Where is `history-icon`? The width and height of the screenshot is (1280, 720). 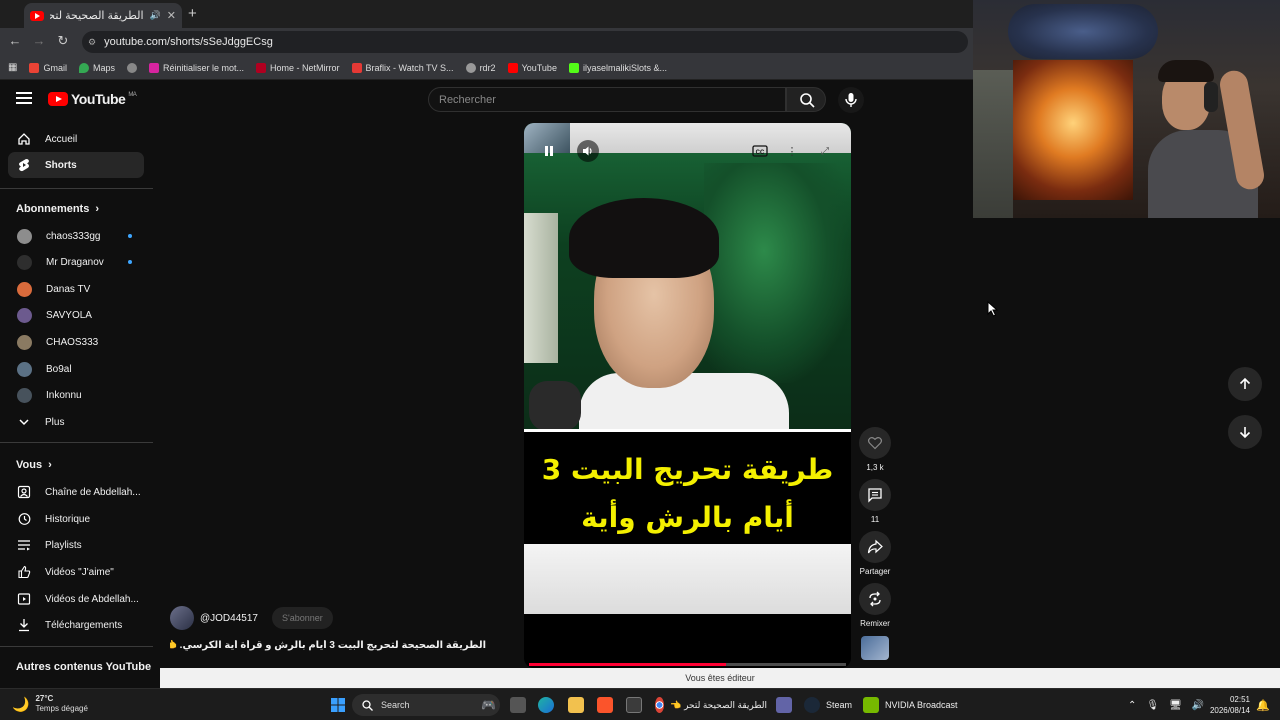 history-icon is located at coordinates (24, 519).